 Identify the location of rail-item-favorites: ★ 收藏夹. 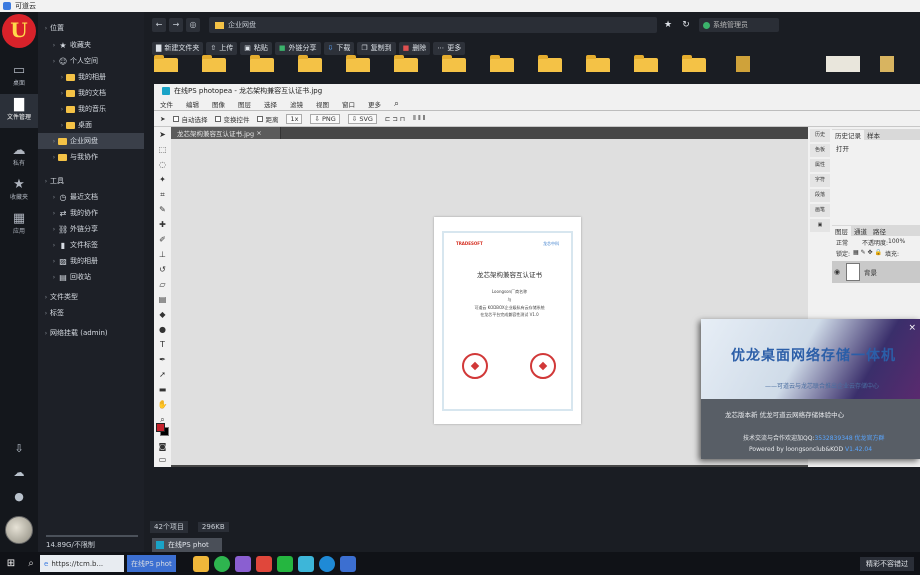
(19, 191).